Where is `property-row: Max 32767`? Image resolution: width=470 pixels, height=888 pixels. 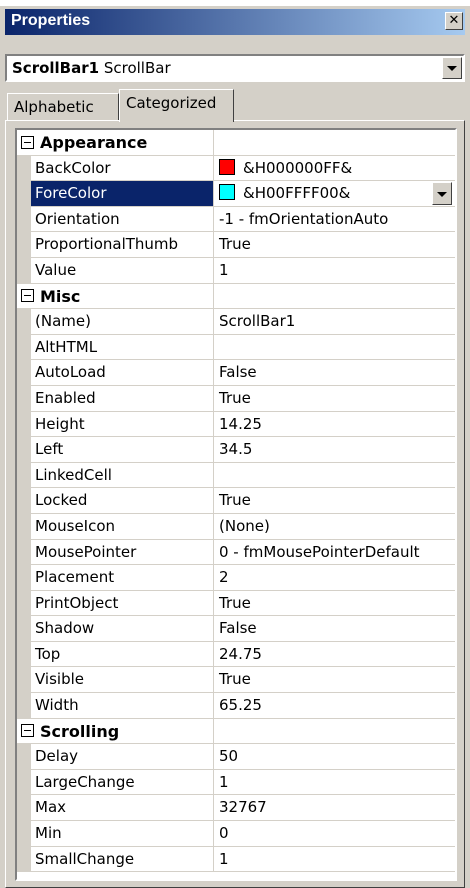
property-row: Max 32767 is located at coordinates (236, 808).